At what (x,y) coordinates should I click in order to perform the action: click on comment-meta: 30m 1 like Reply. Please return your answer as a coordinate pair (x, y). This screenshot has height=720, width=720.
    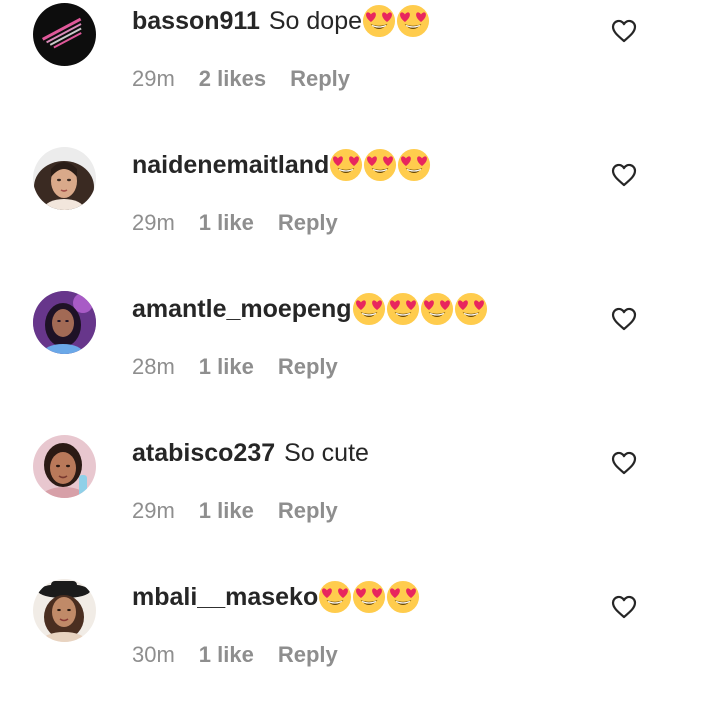
    Looking at the image, I should click on (235, 655).